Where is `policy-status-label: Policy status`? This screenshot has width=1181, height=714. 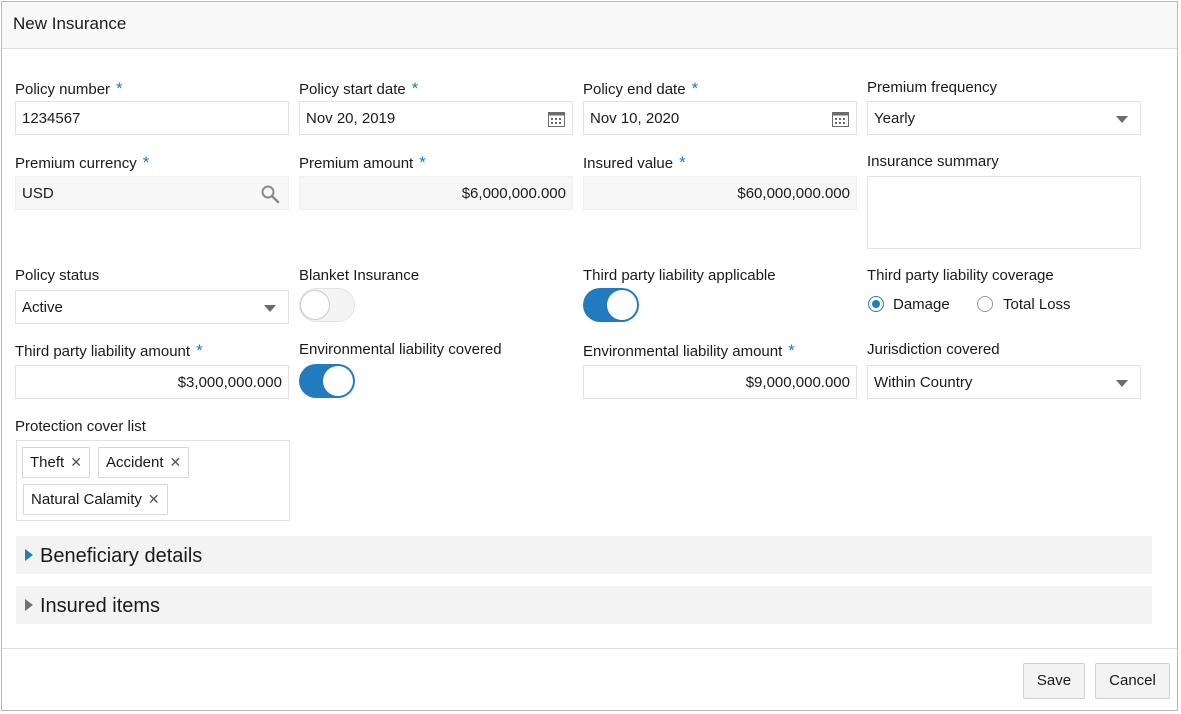
policy-status-label: Policy status is located at coordinates (57, 275).